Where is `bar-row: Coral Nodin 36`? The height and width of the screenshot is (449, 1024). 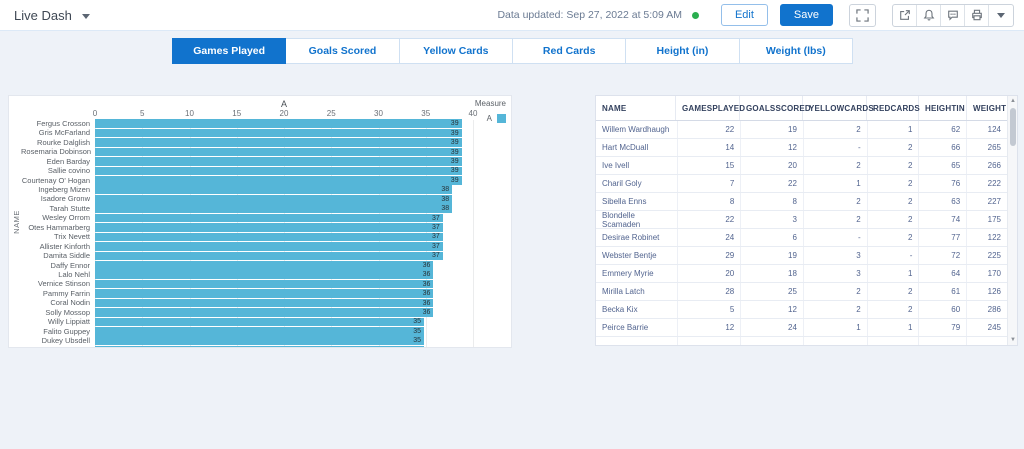 bar-row: Coral Nodin 36 is located at coordinates (246, 303).